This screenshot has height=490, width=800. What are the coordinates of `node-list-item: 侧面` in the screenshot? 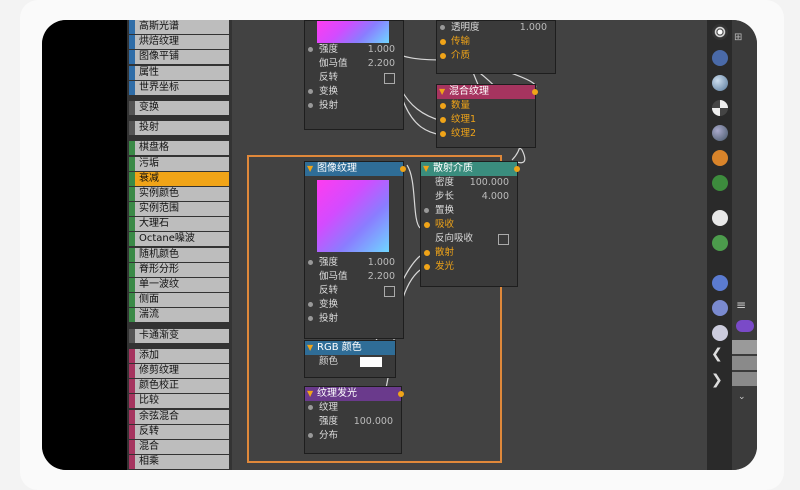 It's located at (179, 300).